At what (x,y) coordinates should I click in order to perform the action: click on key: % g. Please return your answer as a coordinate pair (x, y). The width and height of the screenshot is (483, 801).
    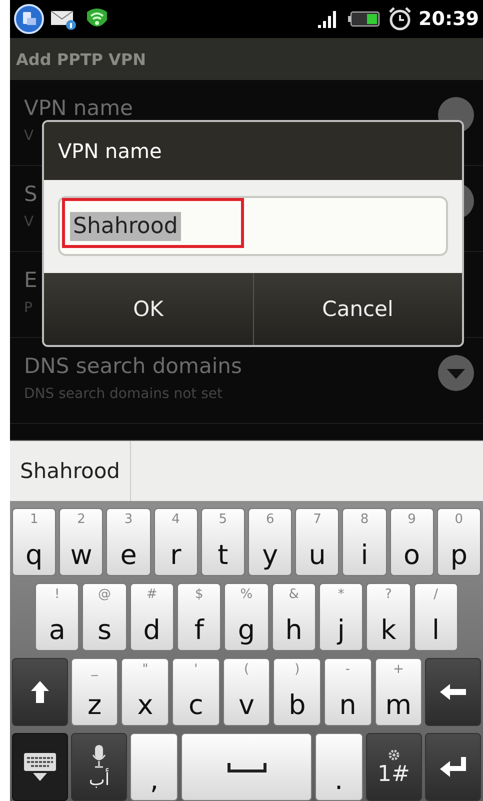
    Looking at the image, I should click on (246, 617).